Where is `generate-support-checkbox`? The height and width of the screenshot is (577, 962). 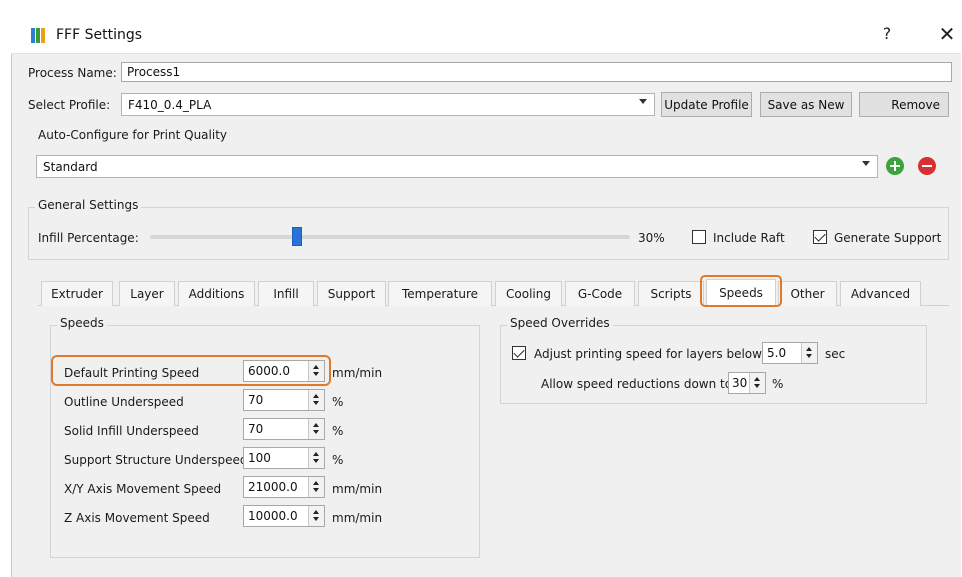
generate-support-checkbox is located at coordinates (820, 237).